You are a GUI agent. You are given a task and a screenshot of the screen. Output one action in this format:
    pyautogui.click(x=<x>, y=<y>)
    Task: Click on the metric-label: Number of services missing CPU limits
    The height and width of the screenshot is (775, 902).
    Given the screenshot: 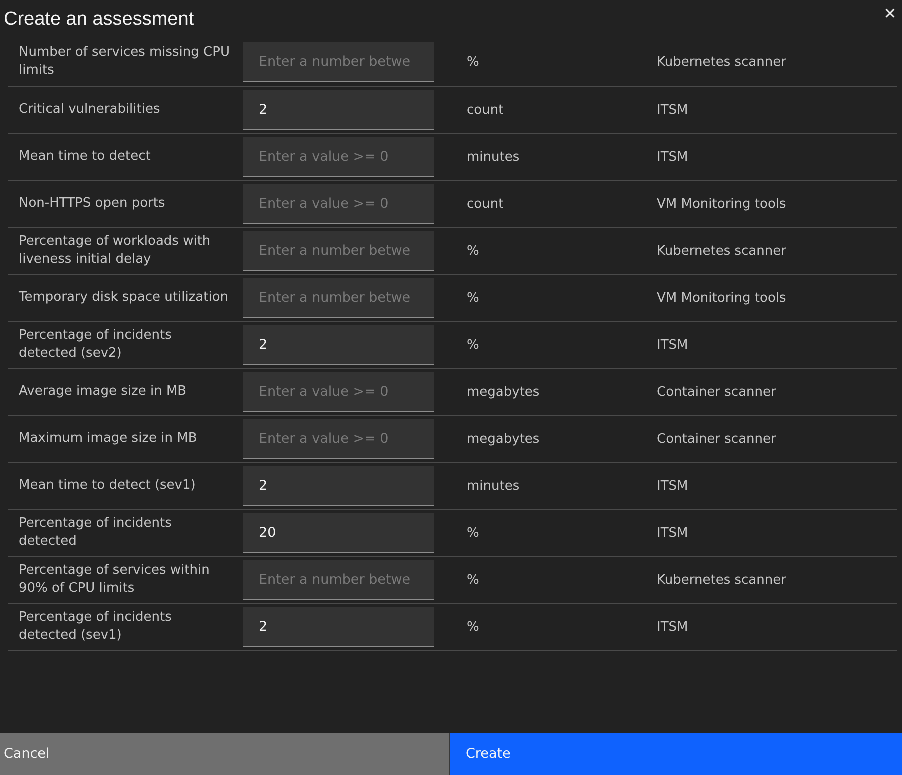 What is the action you would take?
    pyautogui.click(x=124, y=62)
    